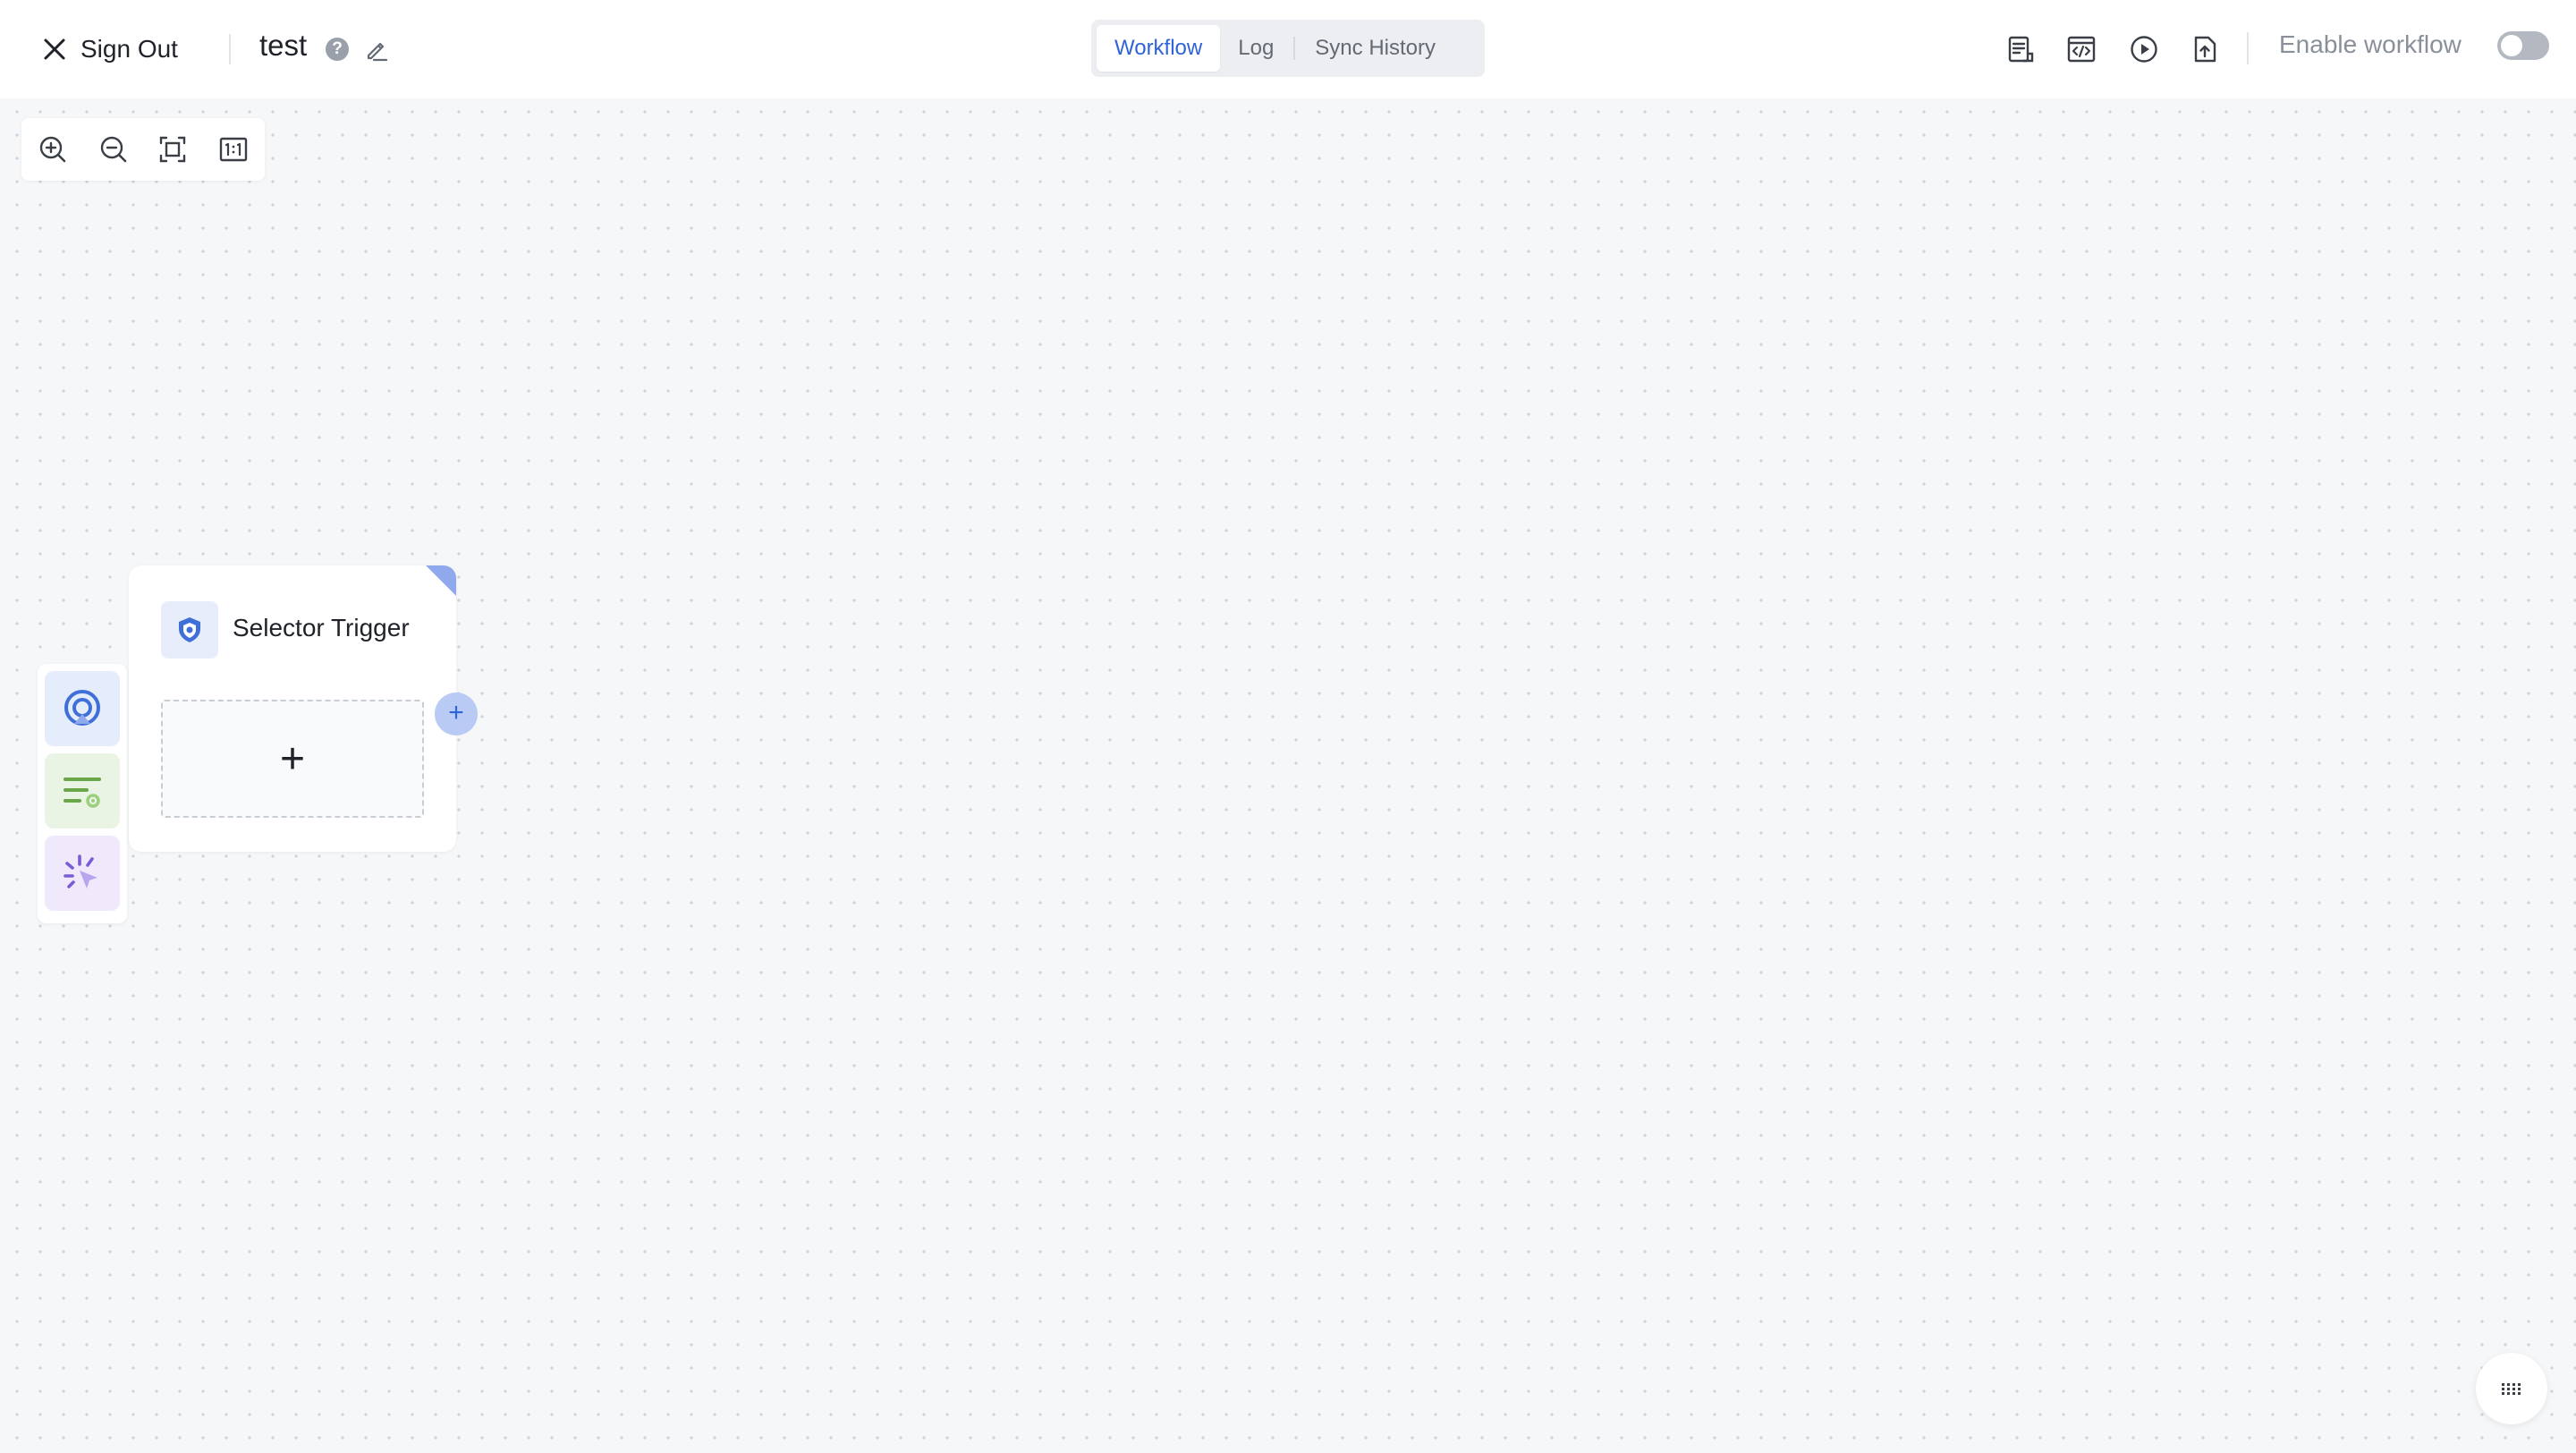 The width and height of the screenshot is (2576, 1453). Describe the element at coordinates (233, 149) in the screenshot. I see `actual-size-icon` at that location.